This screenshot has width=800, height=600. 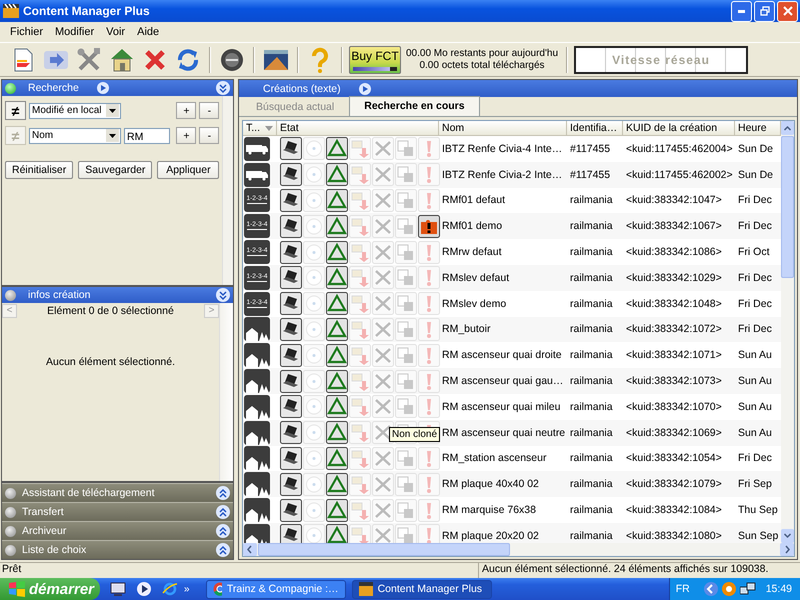 What do you see at coordinates (75, 136) in the screenshot?
I see `field-dropdown: Nom` at bounding box center [75, 136].